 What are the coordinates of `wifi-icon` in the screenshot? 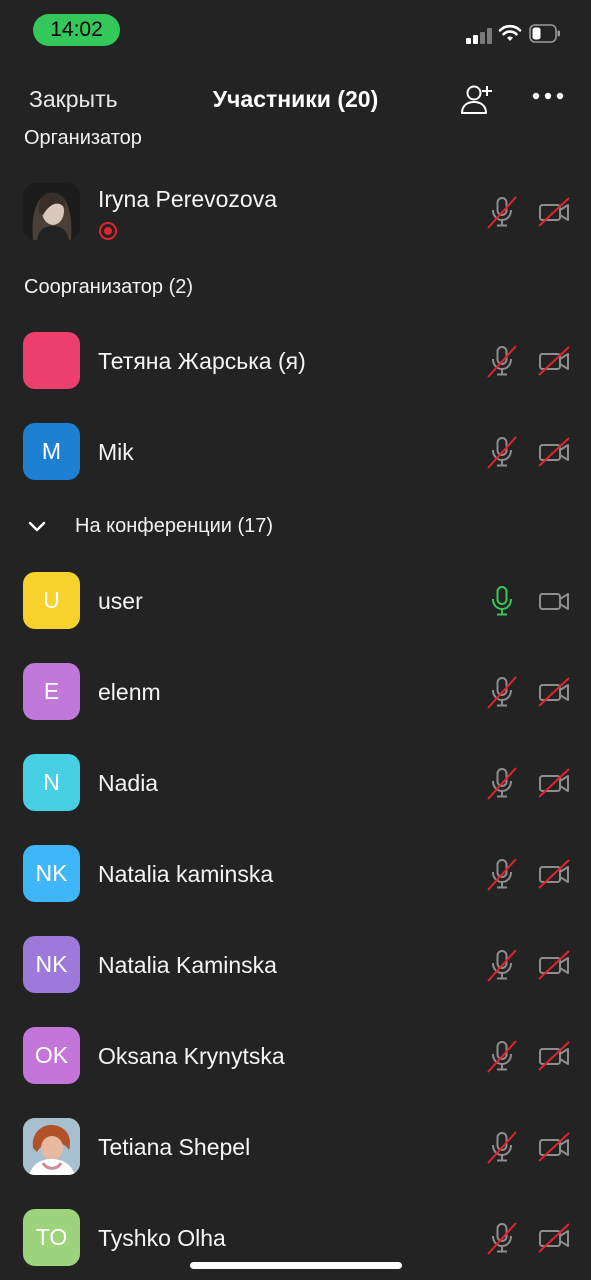 It's located at (510, 32).